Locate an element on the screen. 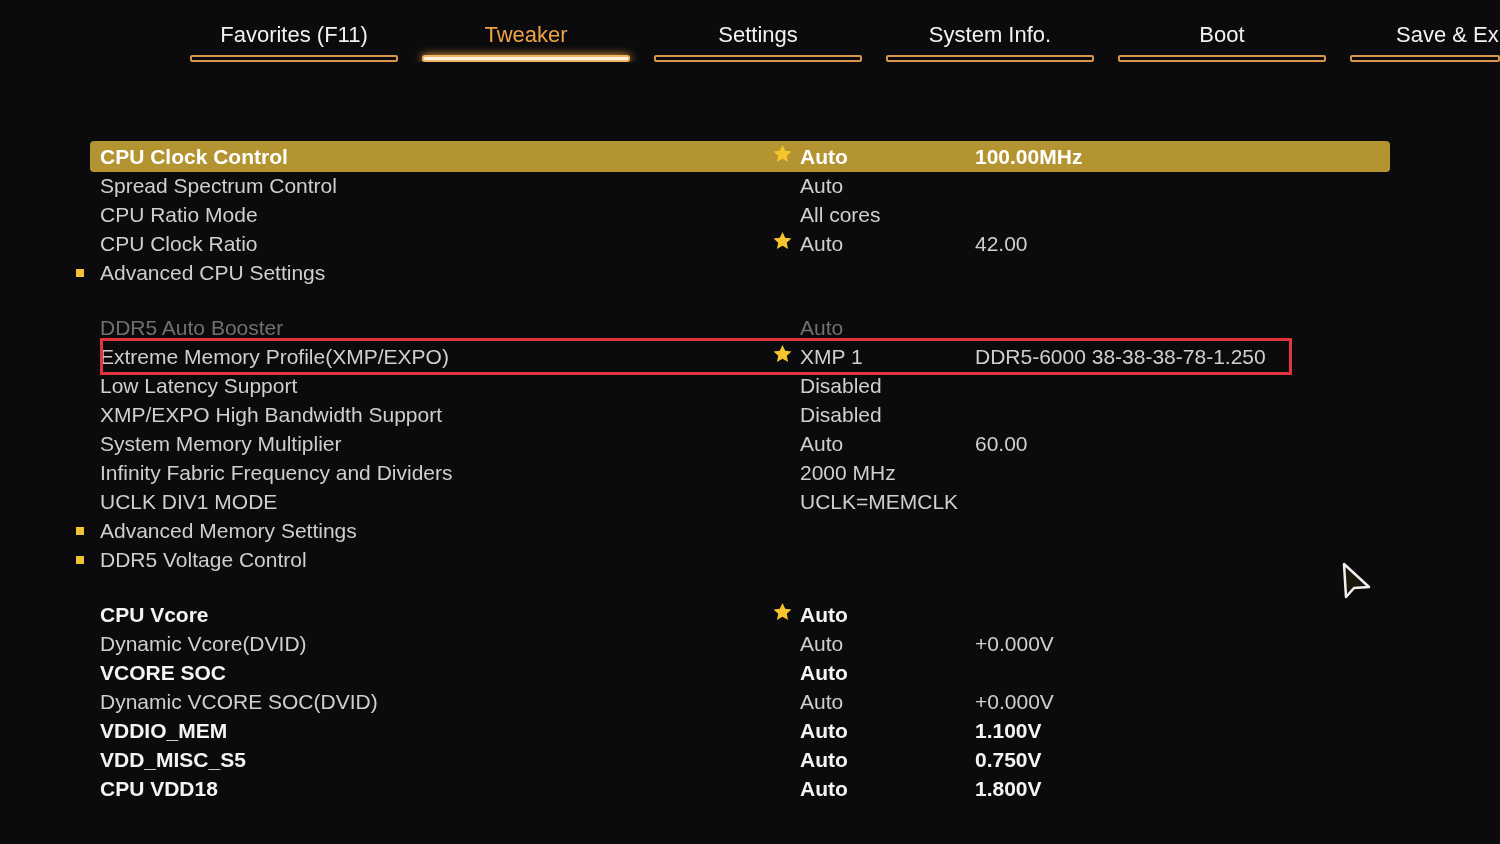  setting-label: VDD_MISC_S5 is located at coordinates (173, 759).